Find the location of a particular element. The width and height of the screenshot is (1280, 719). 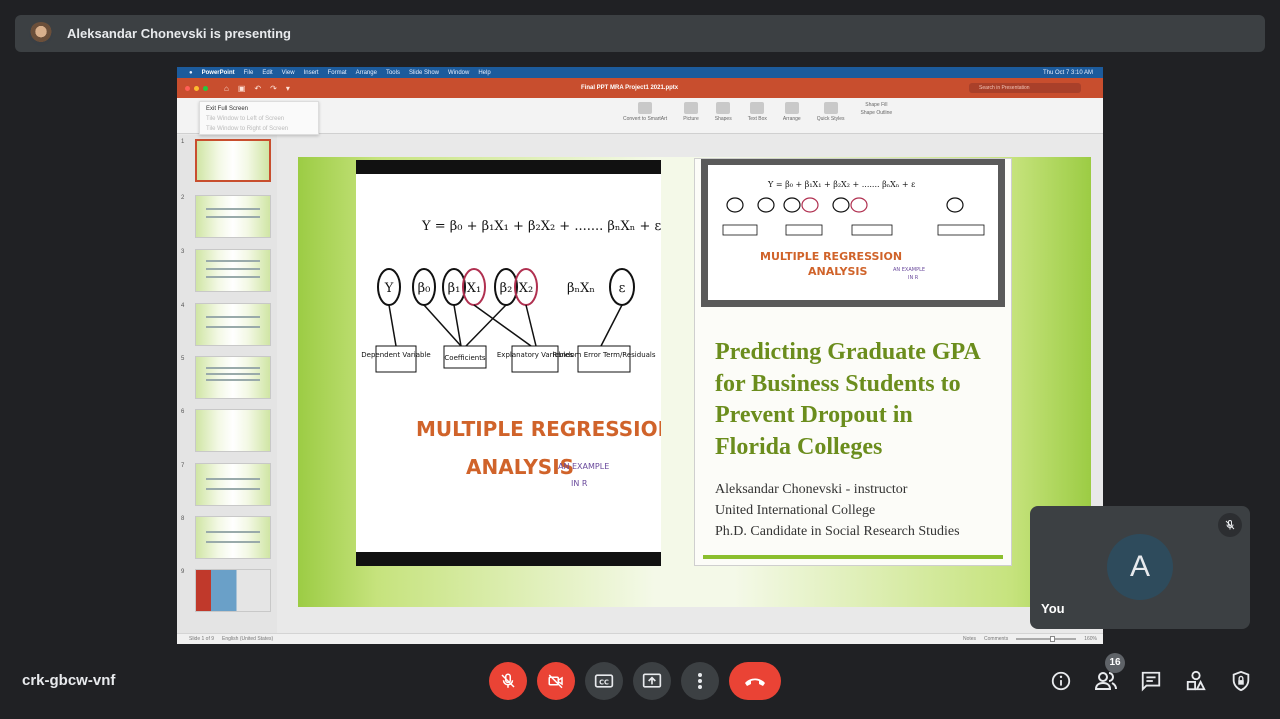

thumb-number: 7 is located at coordinates (183, 466).